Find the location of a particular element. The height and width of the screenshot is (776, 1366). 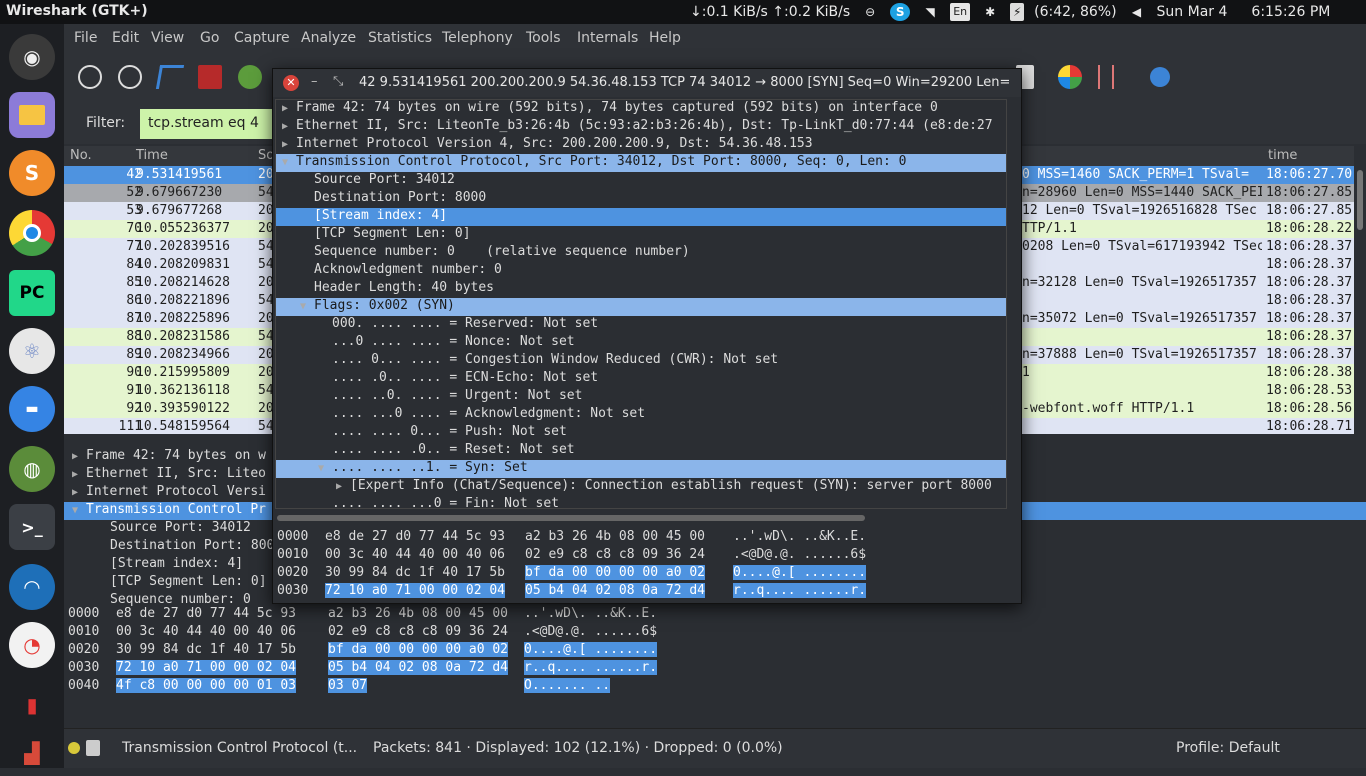

column-rel-time: time is located at coordinates (1282, 155).